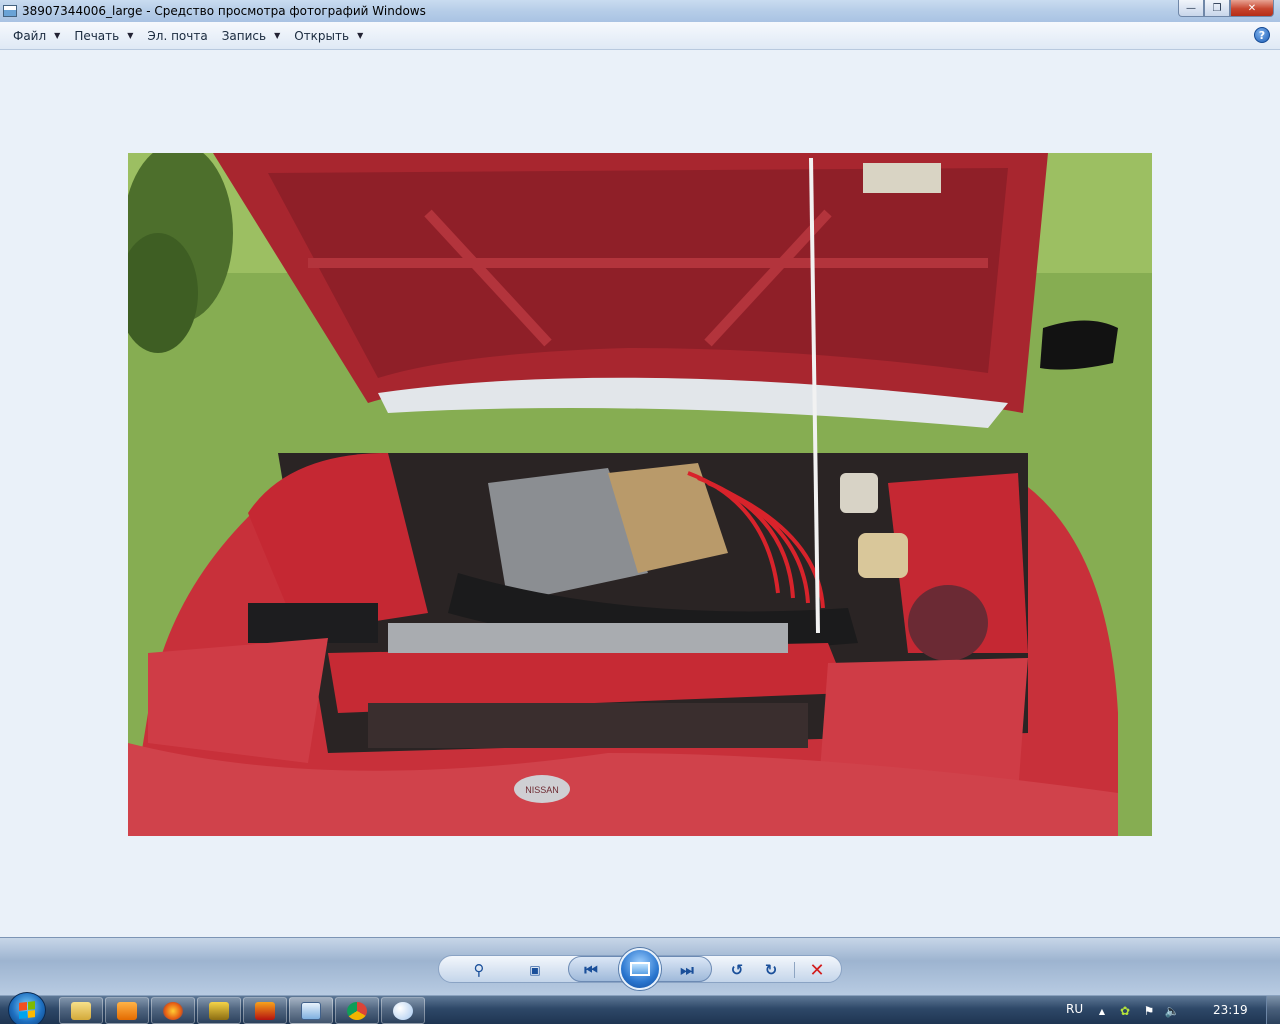 The image size is (1280, 1024). I want to click on zoom-button: ⚲, so click(479, 970).